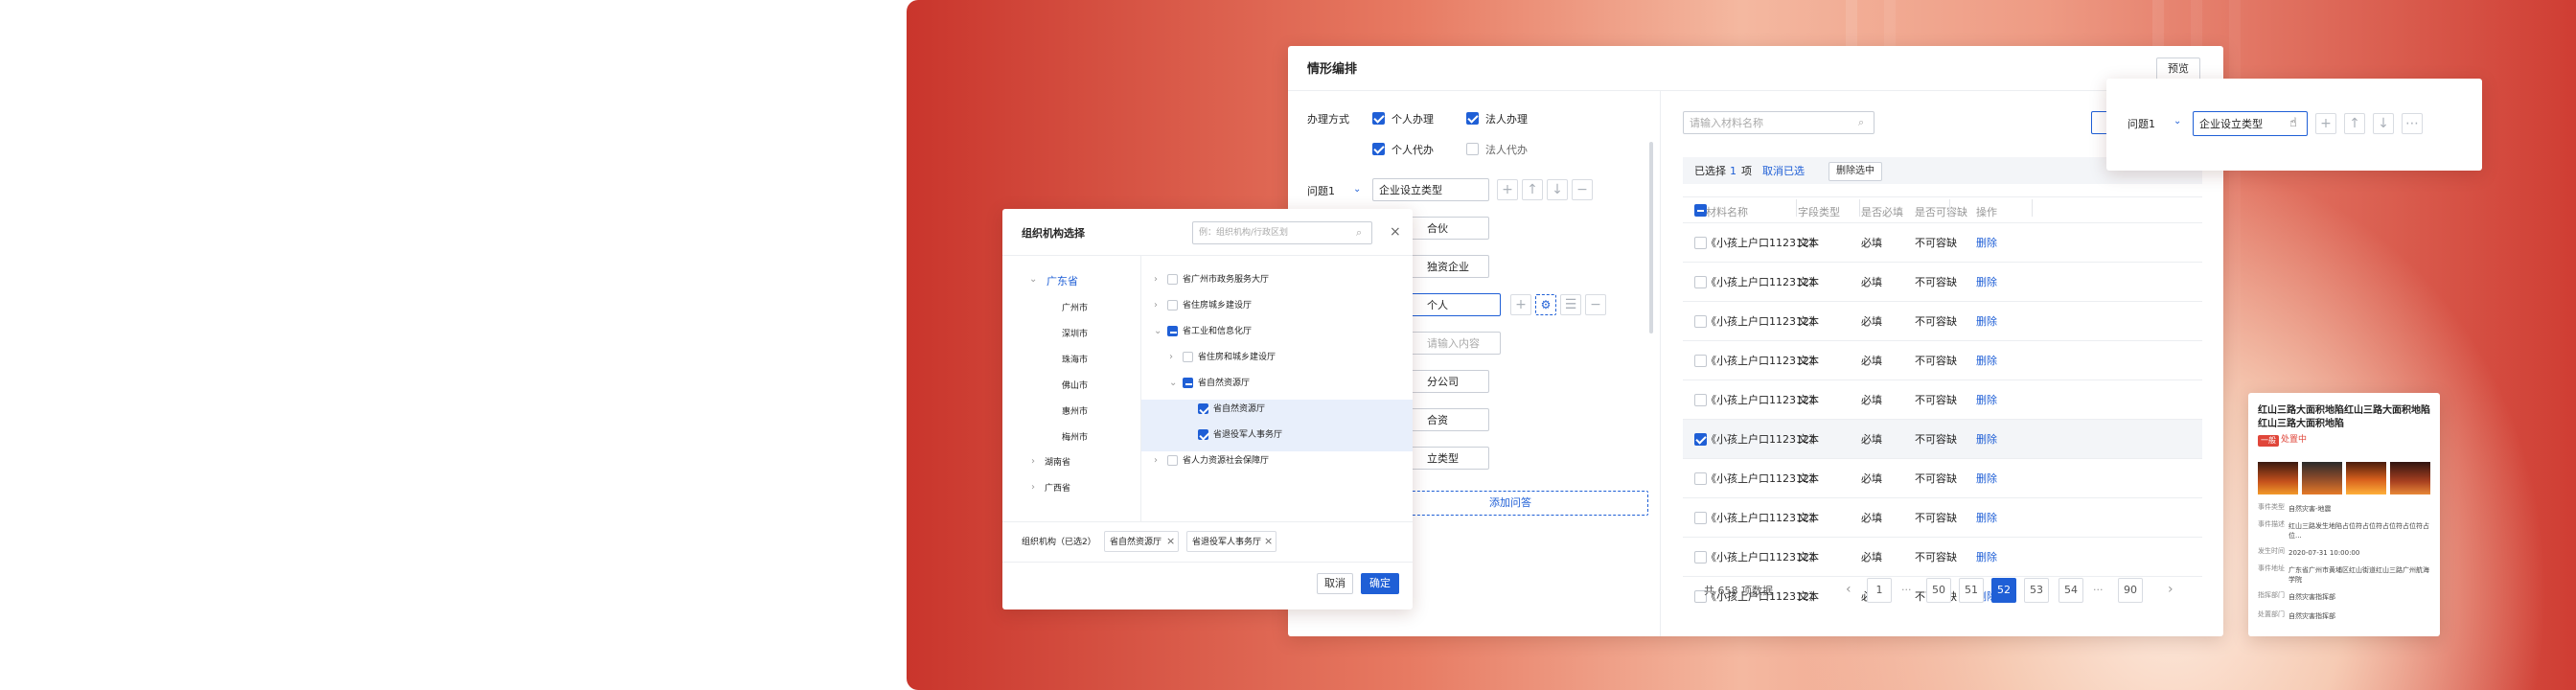  Describe the element at coordinates (2070, 590) in the screenshot. I see `page-button: 54` at that location.